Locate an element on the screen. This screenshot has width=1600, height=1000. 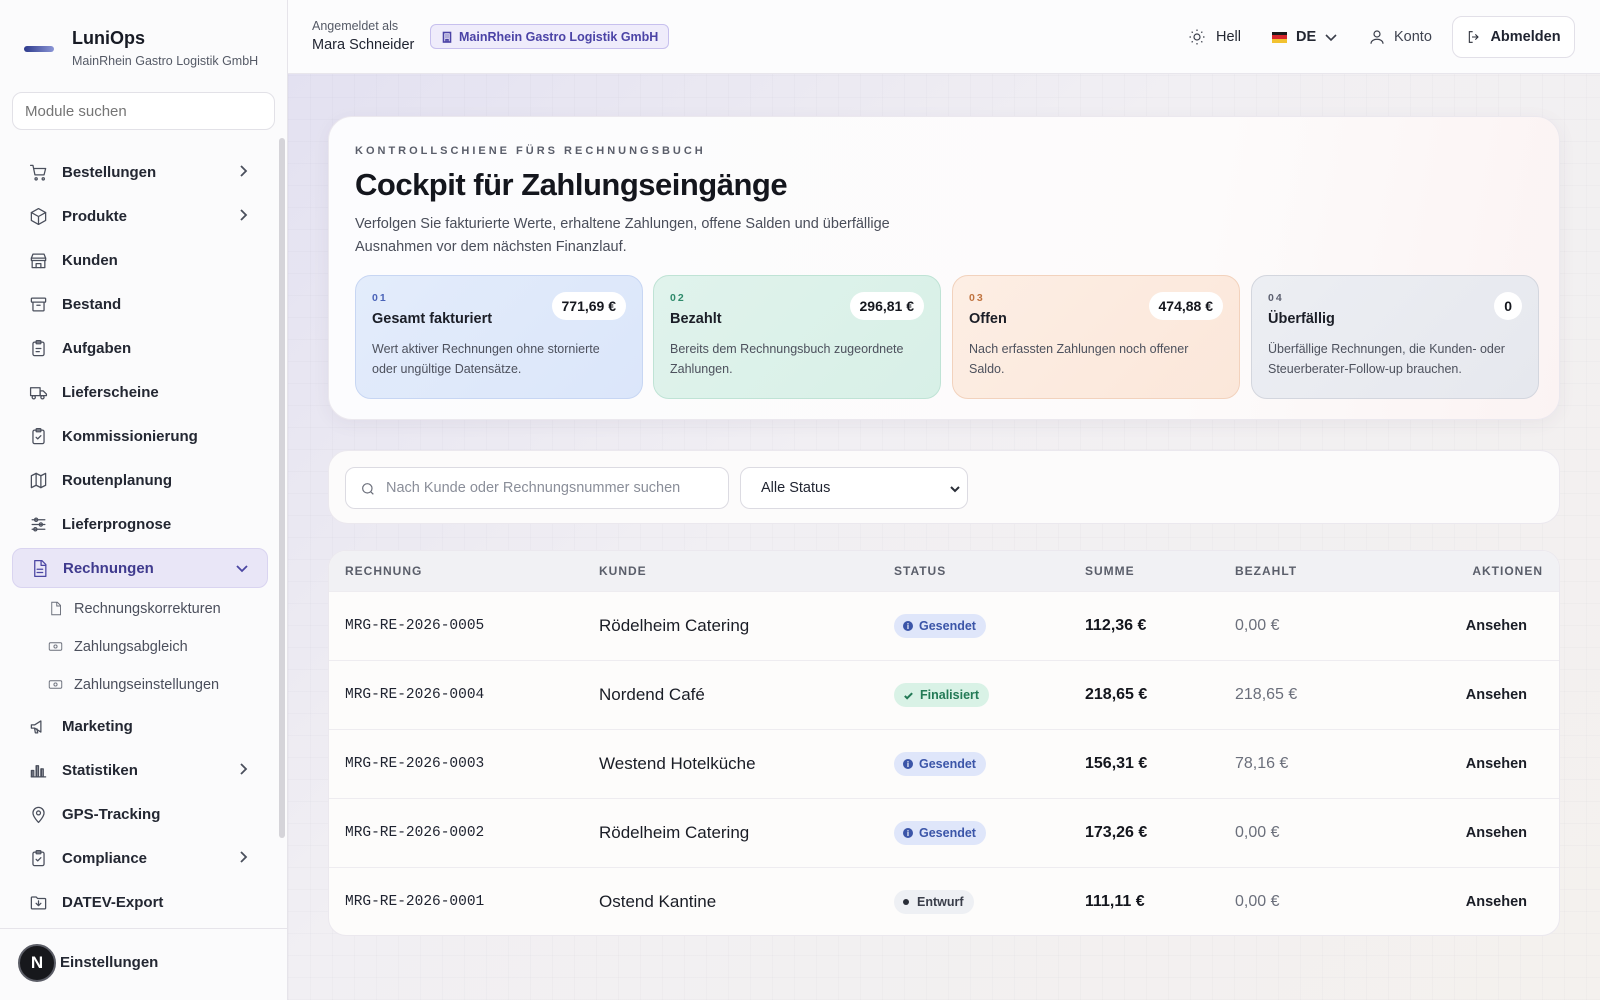
clipboard-check-icon is located at coordinates (38, 436).